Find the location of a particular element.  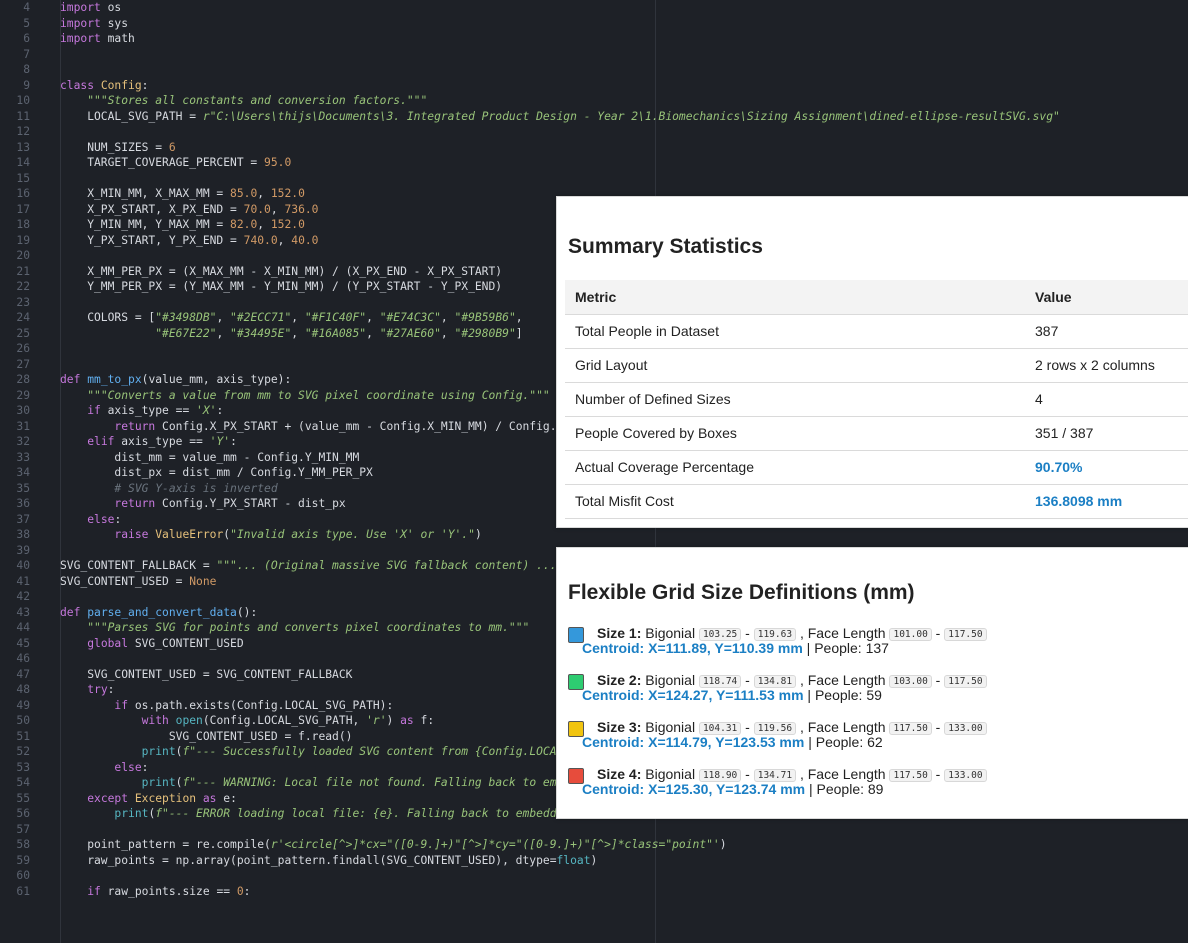

line-number: 54 is located at coordinates (23, 782).